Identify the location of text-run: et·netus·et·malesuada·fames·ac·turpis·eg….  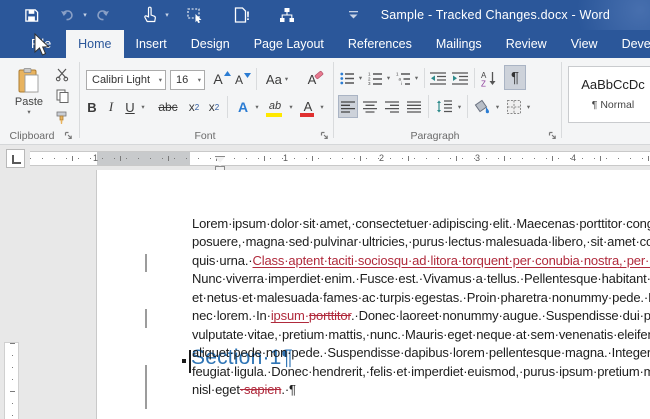
(421, 297).